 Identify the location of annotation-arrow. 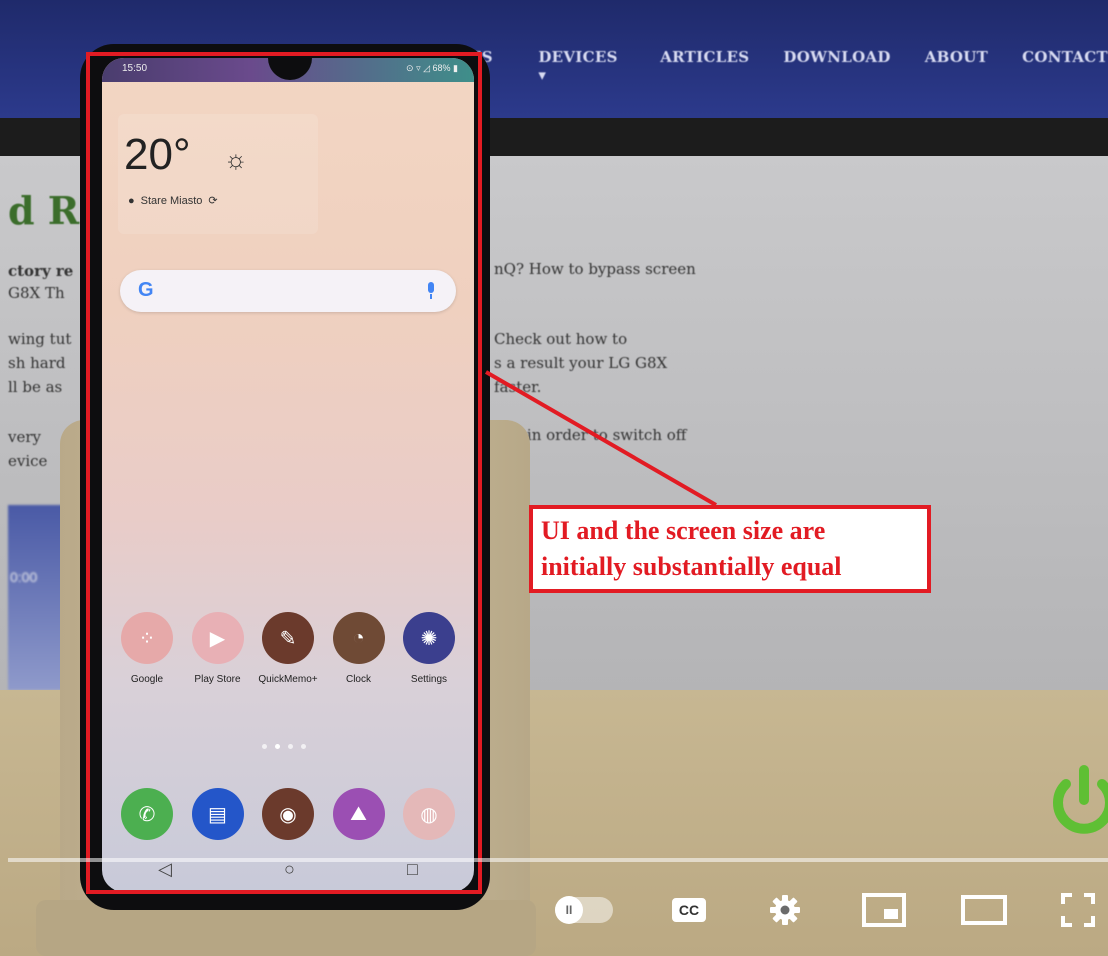
(601, 438).